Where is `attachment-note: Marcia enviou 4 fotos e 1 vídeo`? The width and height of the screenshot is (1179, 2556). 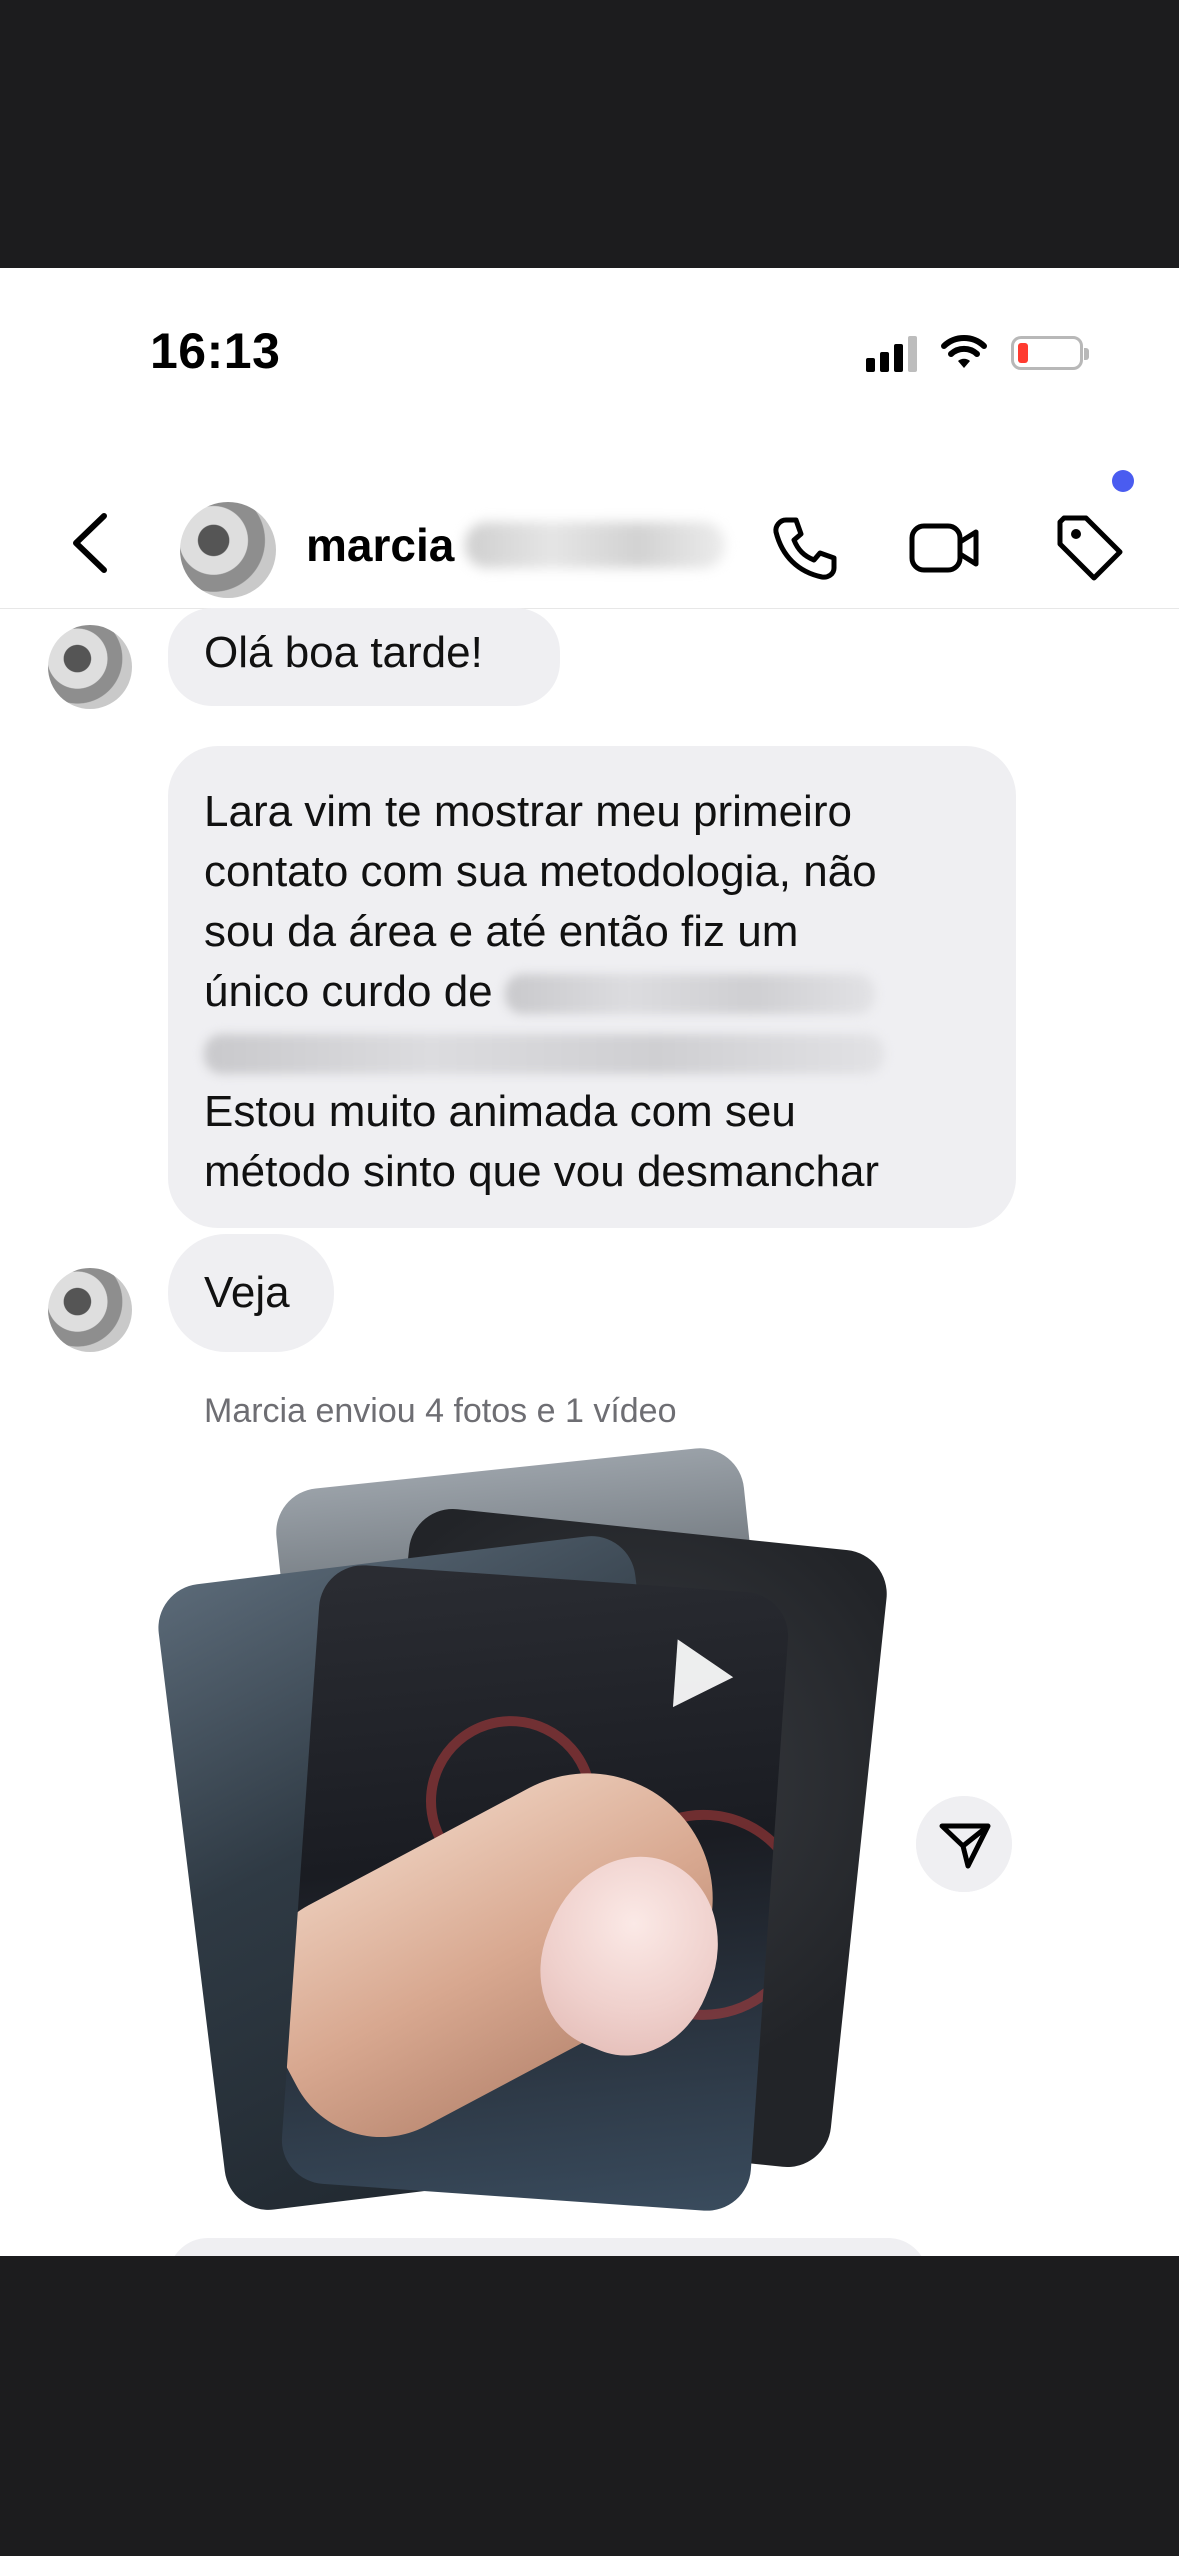 attachment-note: Marcia enviou 4 fotos e 1 vídeo is located at coordinates (440, 1411).